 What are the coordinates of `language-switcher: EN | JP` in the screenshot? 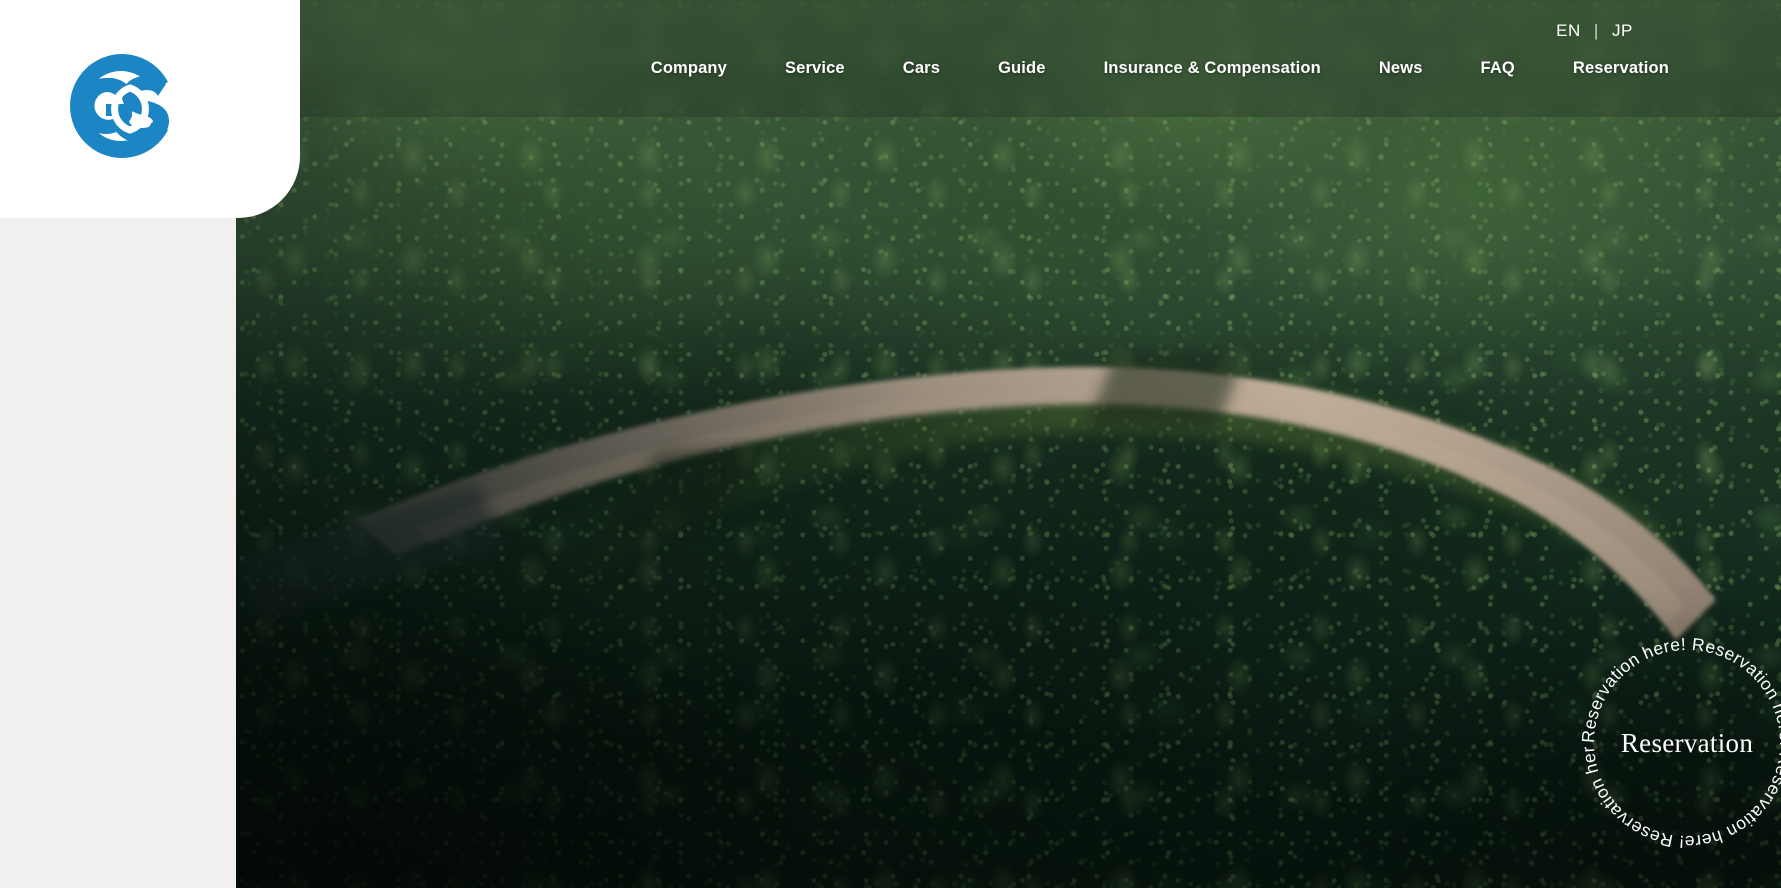 It's located at (1594, 31).